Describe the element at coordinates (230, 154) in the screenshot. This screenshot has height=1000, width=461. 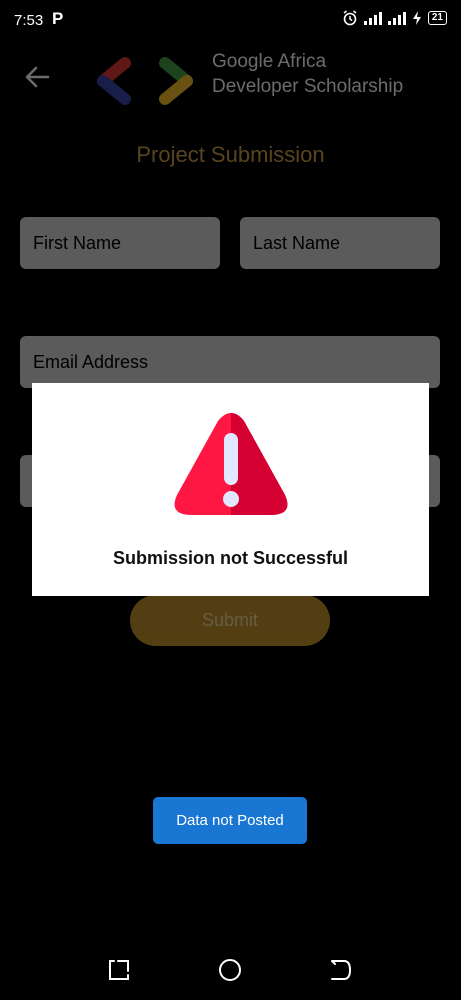
I see `page-title: Project Submission` at that location.